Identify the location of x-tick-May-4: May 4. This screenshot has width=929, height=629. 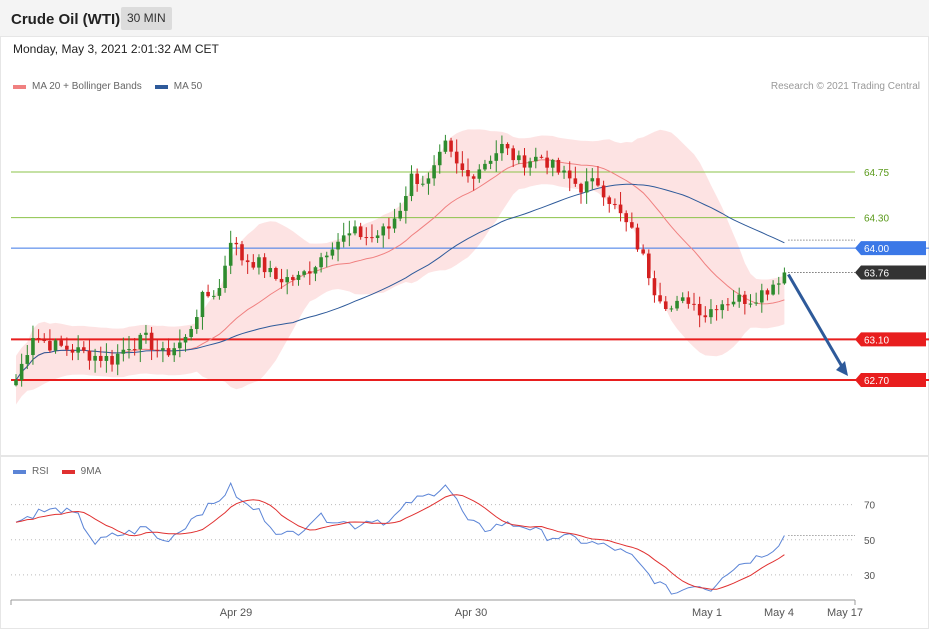
(779, 613).